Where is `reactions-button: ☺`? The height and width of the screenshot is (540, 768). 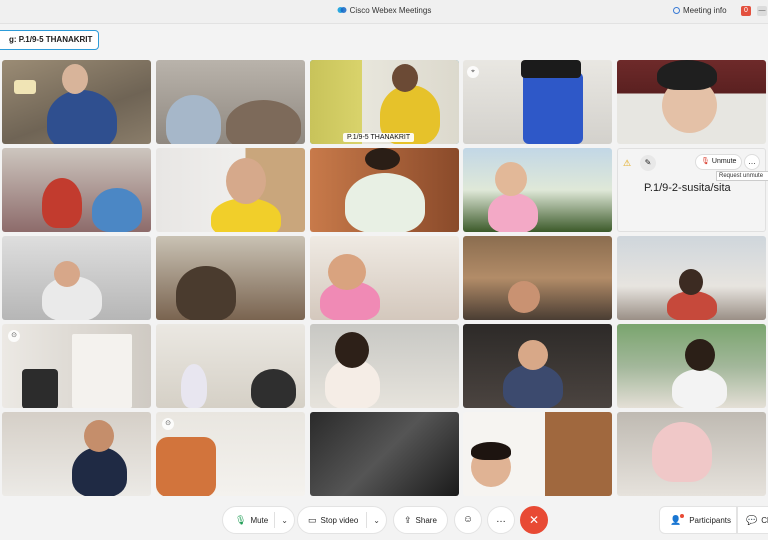 reactions-button: ☺ is located at coordinates (468, 520).